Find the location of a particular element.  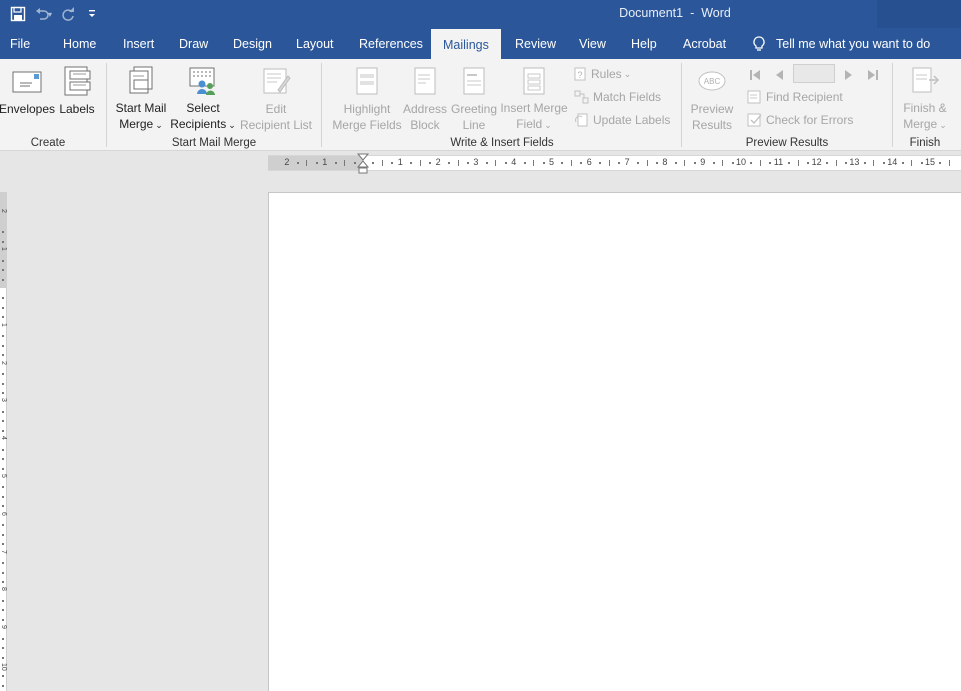

match-fields-icon is located at coordinates (581, 97).